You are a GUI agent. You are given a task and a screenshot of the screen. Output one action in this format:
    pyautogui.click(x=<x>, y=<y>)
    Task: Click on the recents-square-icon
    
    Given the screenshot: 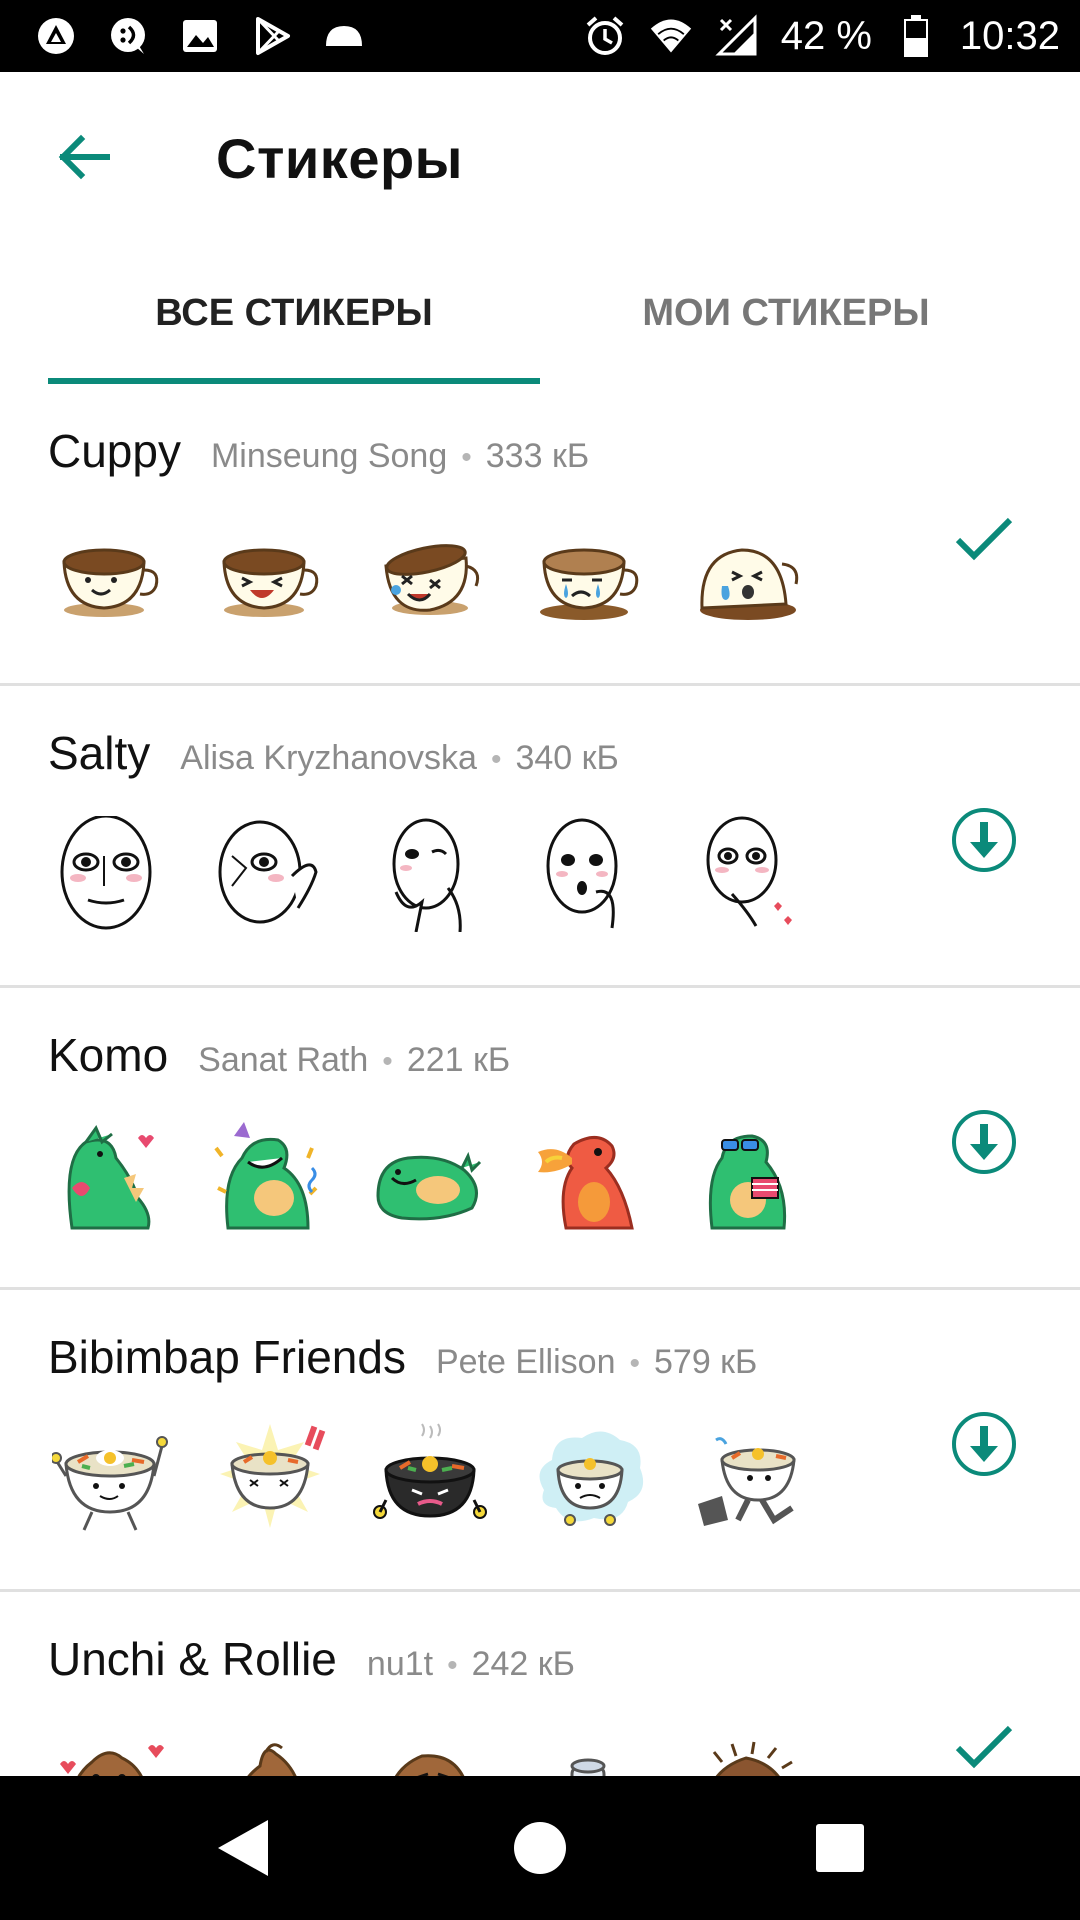 What is the action you would take?
    pyautogui.click(x=840, y=1848)
    